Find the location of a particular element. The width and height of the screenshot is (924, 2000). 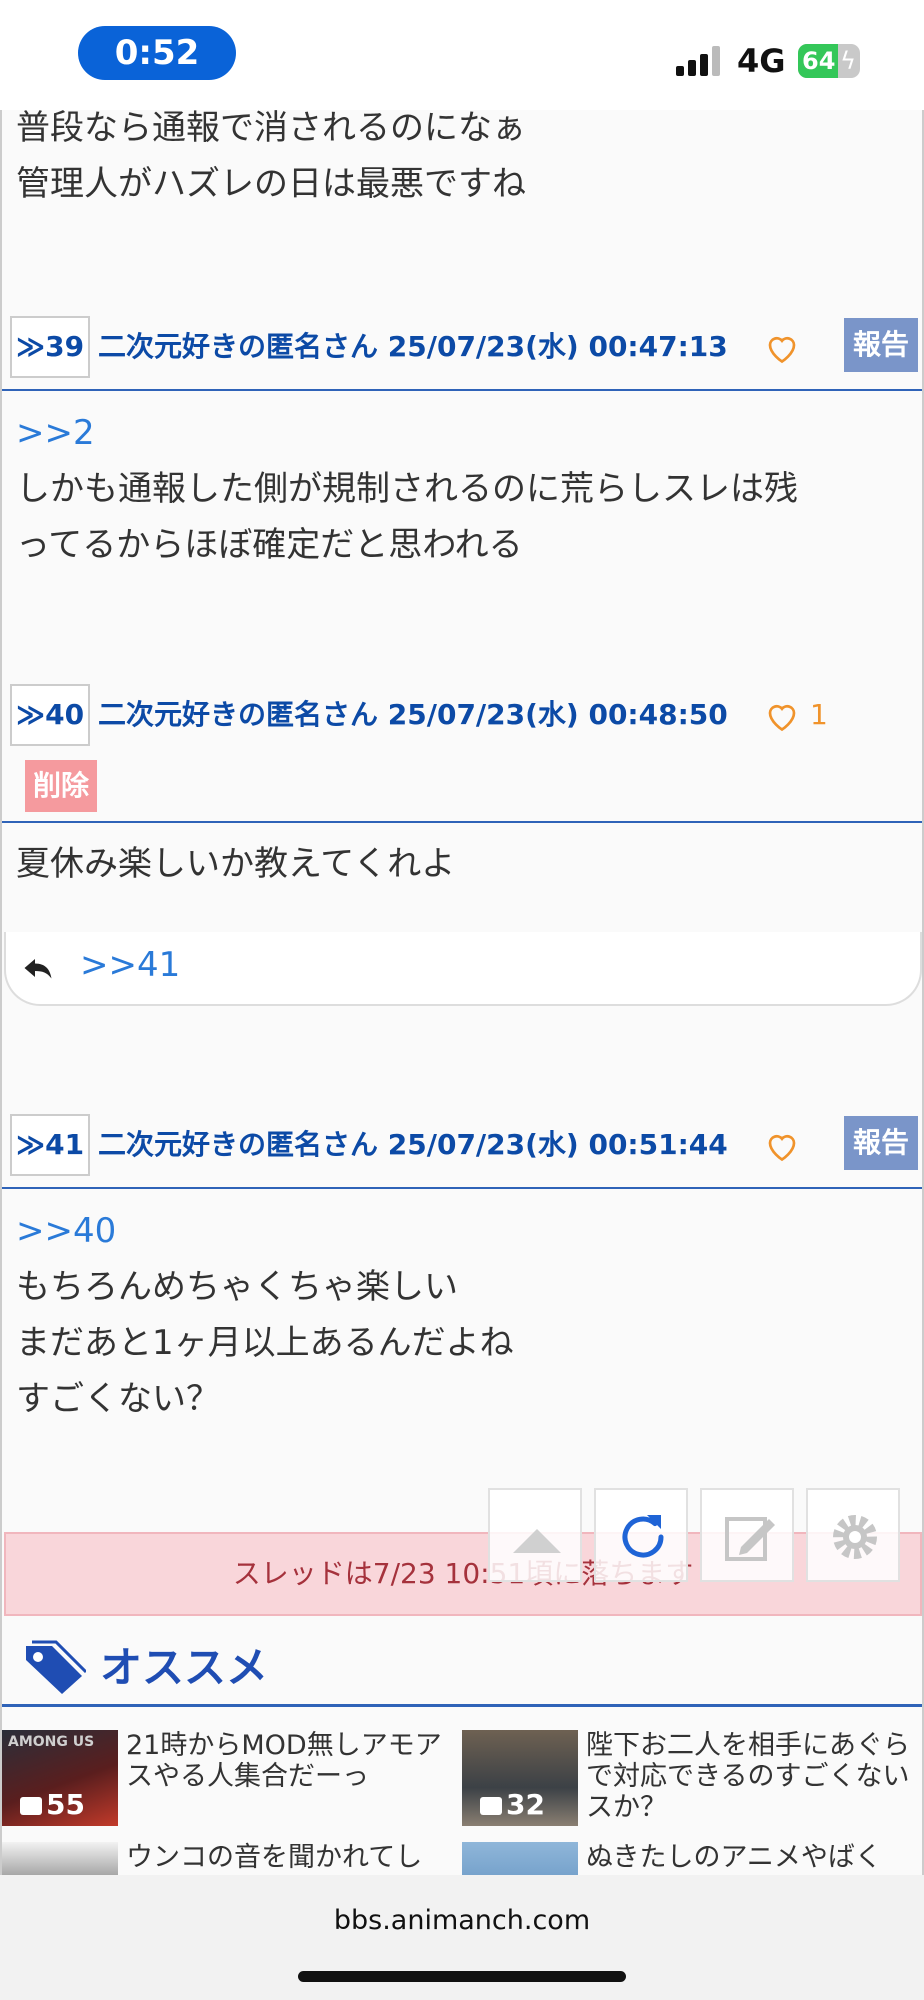

recommend-item: ウンコの音を聞かれてし is located at coordinates (232, 1858).